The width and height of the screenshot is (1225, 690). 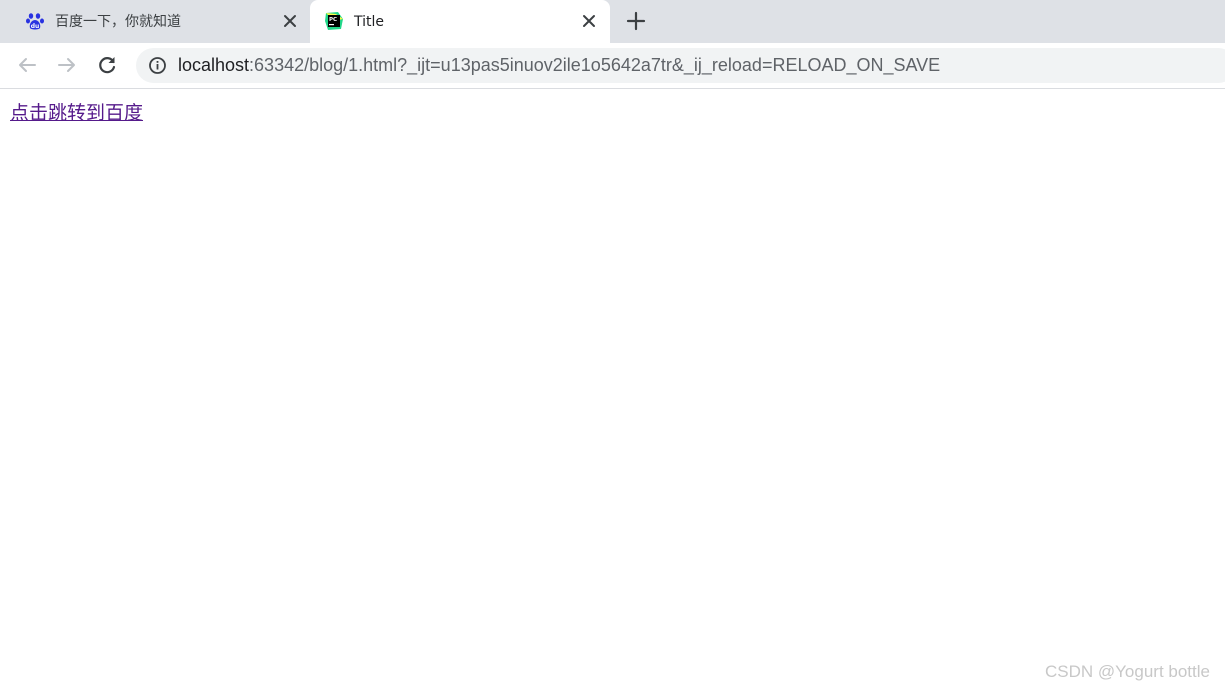 I want to click on arrow-left-icon, so click(x=27, y=65).